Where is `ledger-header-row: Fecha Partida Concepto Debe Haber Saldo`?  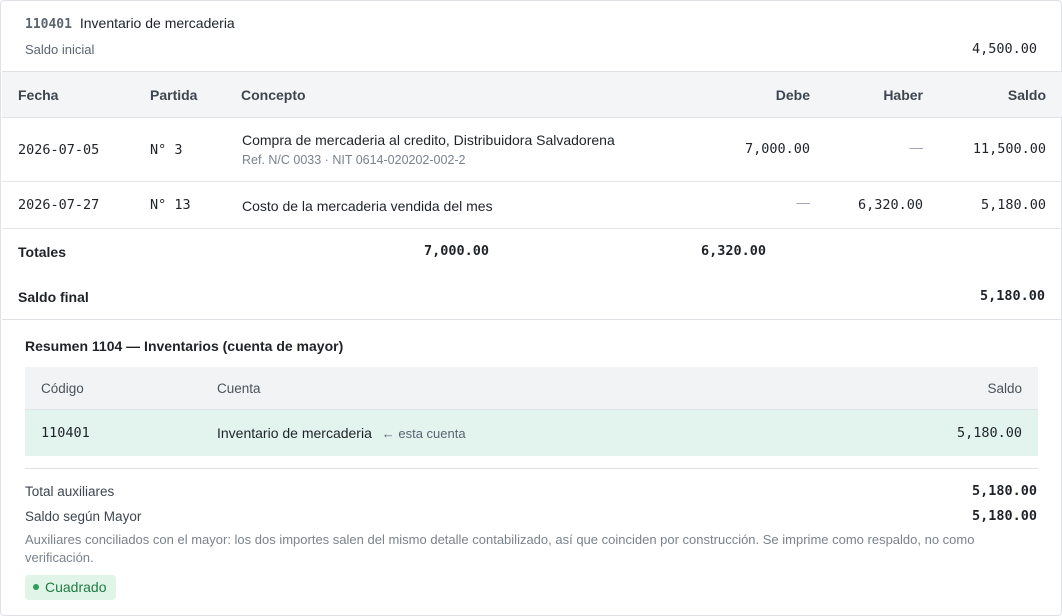 ledger-header-row: Fecha Partida Concepto Debe Haber Saldo is located at coordinates (532, 94).